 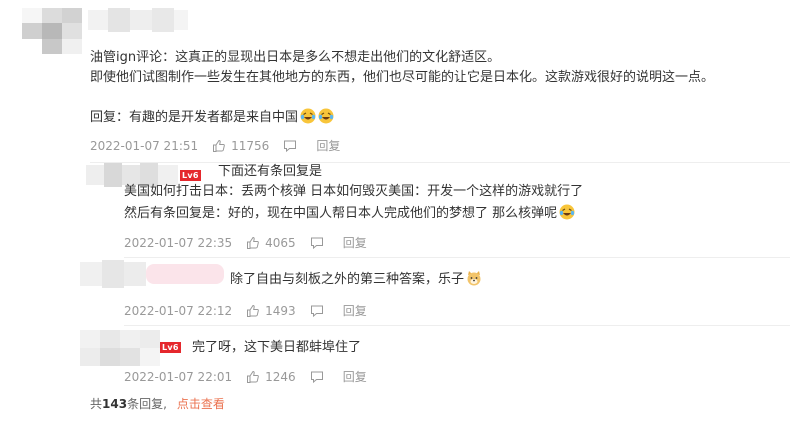 I want to click on reply-timestamp: 2022-01-07 22:01, so click(x=178, y=376).